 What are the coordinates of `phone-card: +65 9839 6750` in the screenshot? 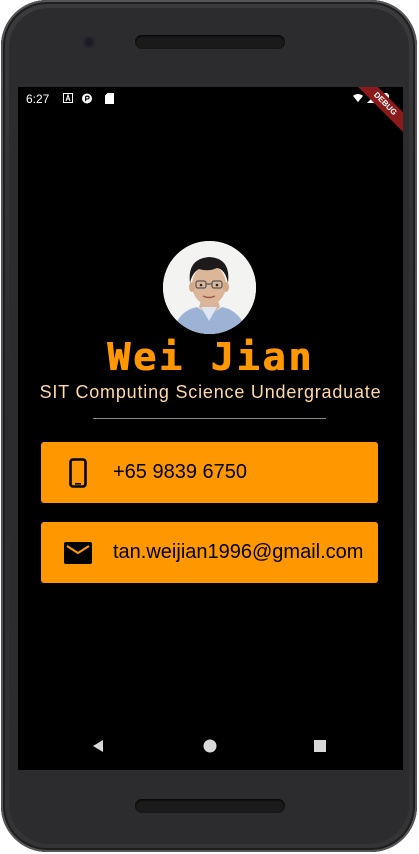 It's located at (209, 472).